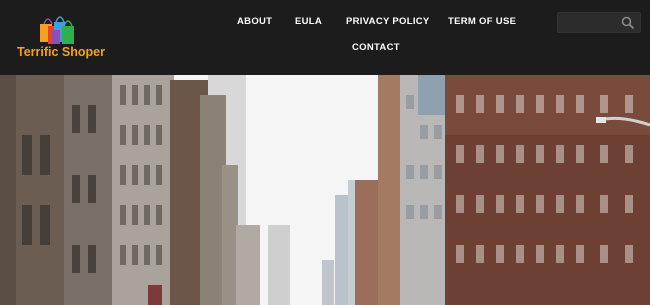 This screenshot has width=650, height=305. Describe the element at coordinates (376, 47) in the screenshot. I see `nav-contact: CONTACT` at that location.